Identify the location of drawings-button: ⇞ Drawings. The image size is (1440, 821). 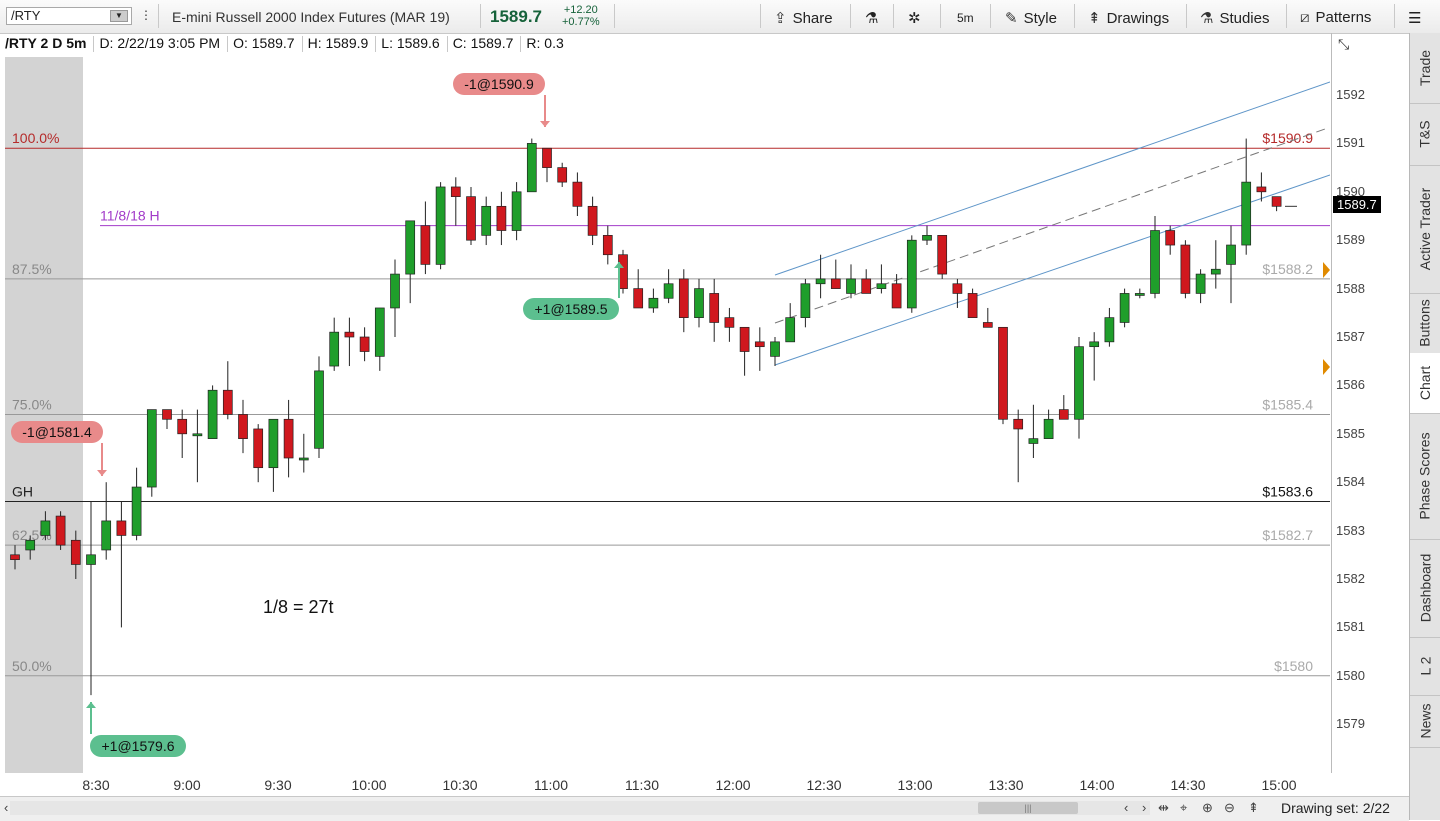
(1128, 18).